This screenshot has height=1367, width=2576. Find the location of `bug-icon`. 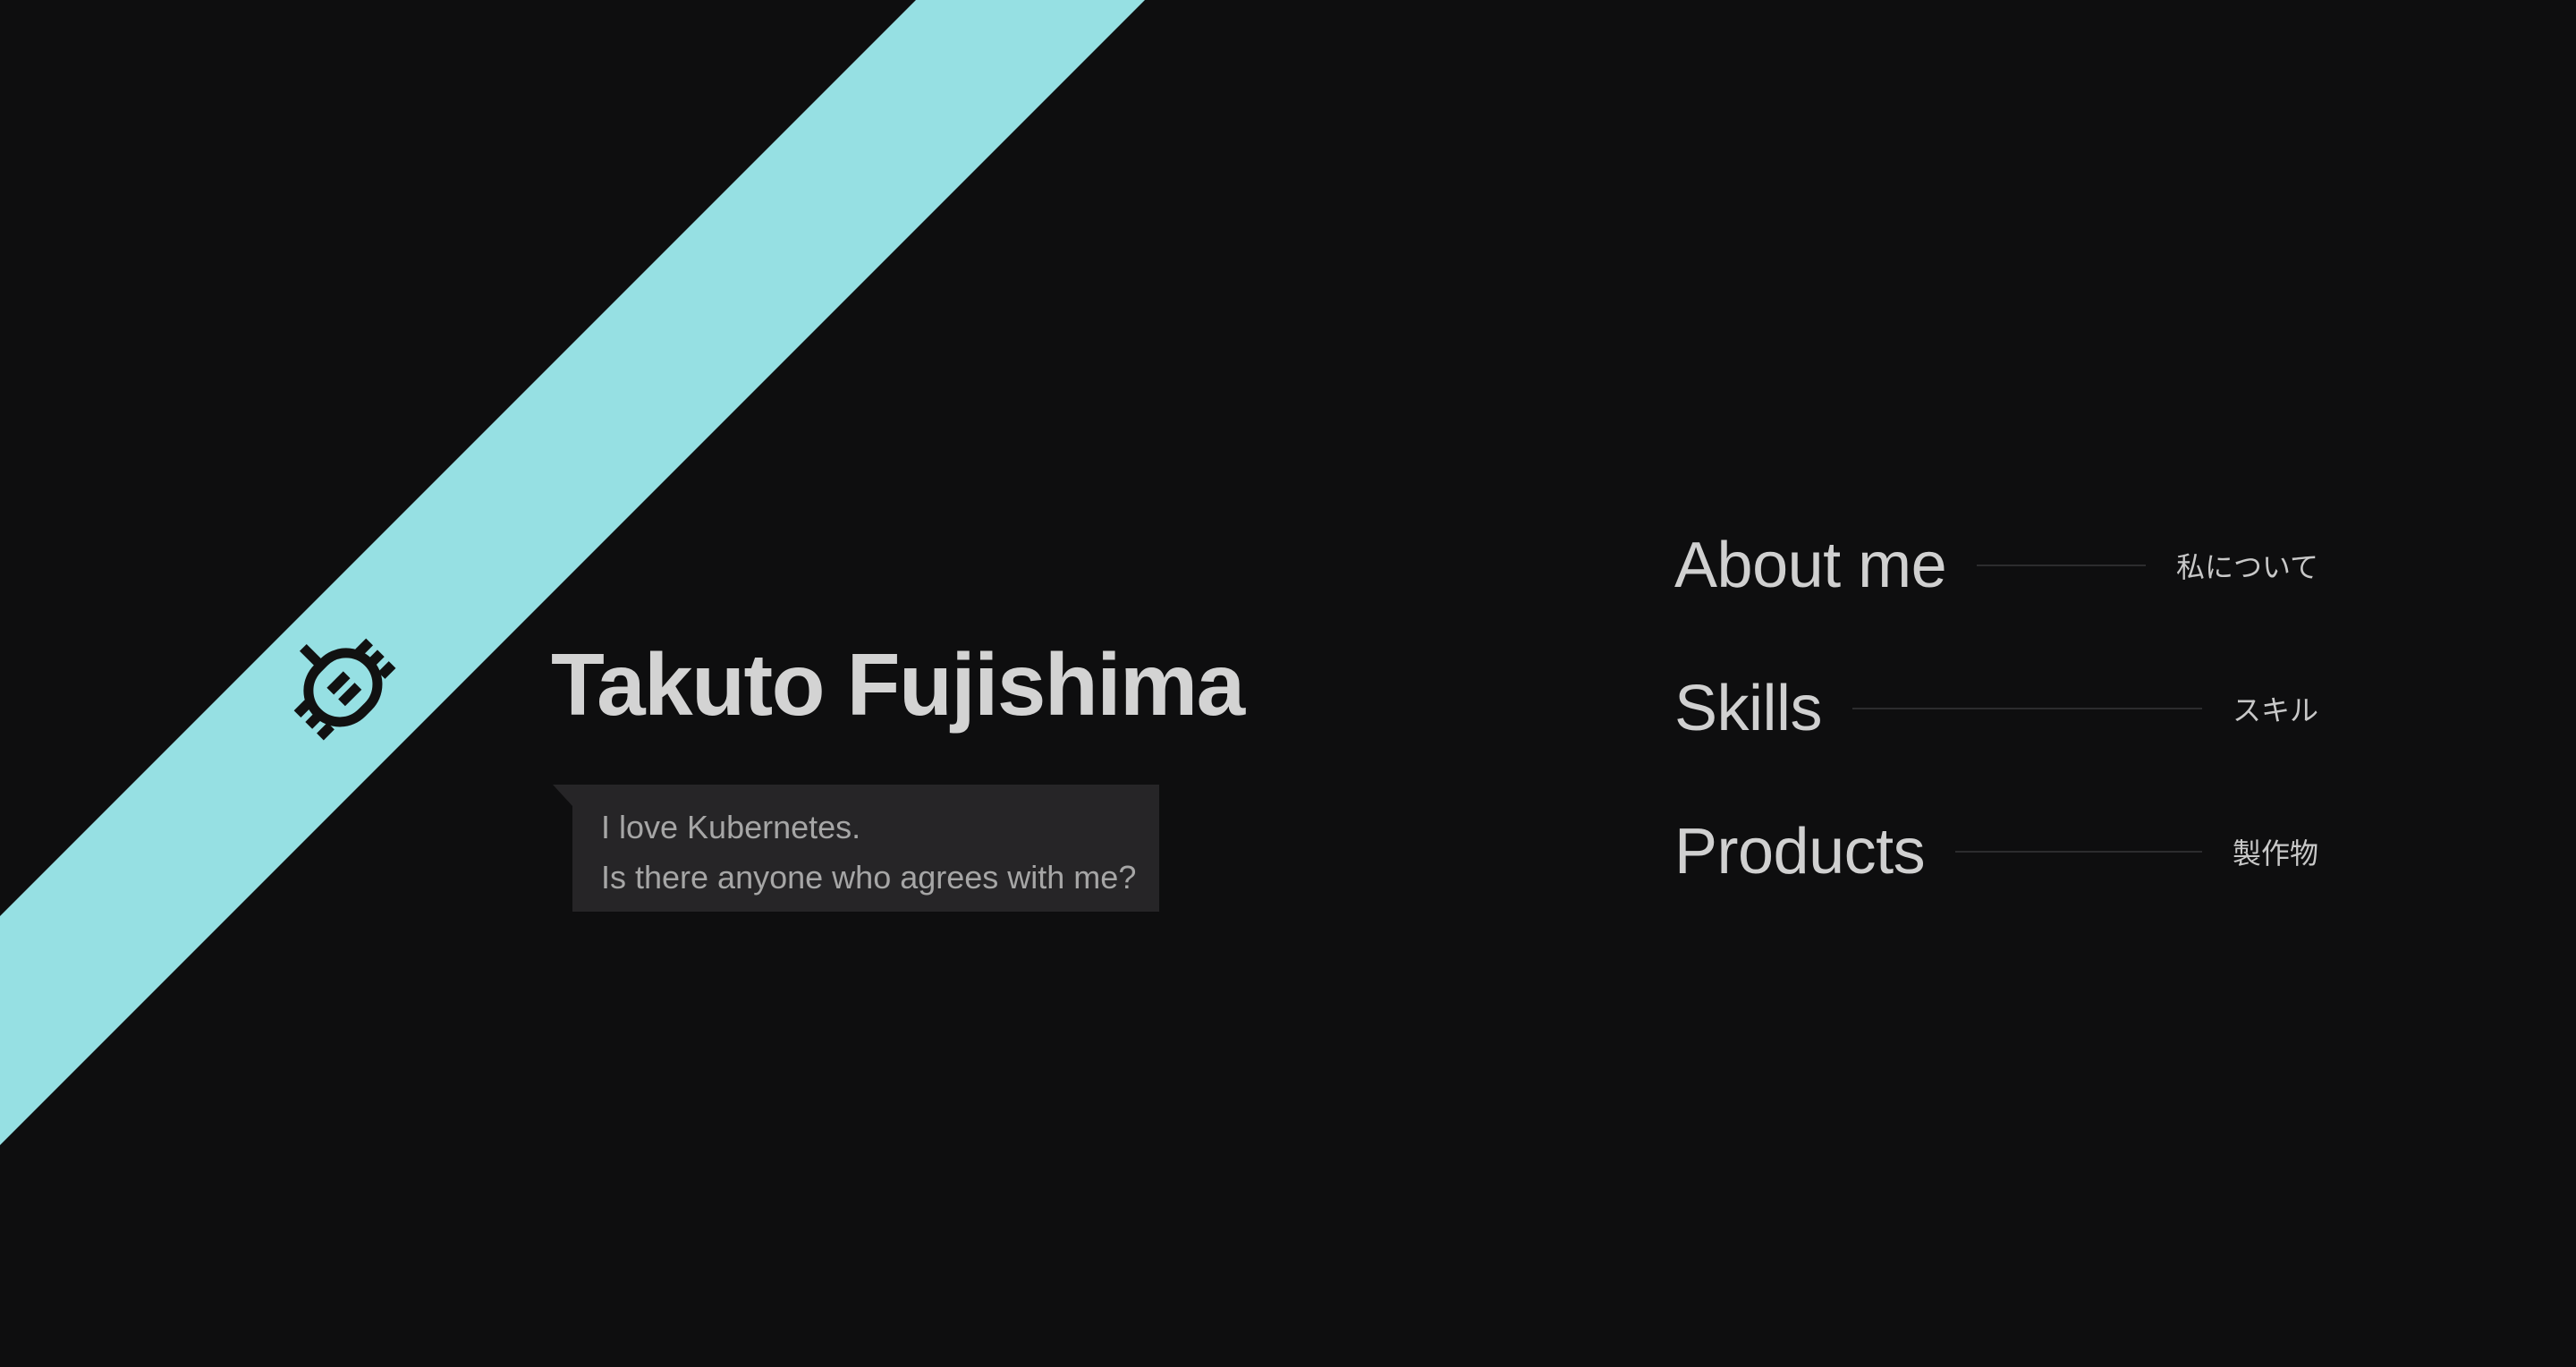

bug-icon is located at coordinates (344, 689).